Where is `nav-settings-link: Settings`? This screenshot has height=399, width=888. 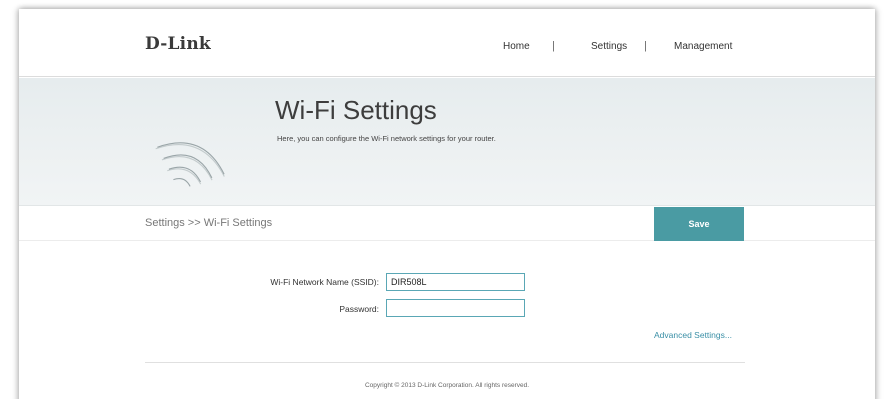
nav-settings-link: Settings is located at coordinates (609, 46).